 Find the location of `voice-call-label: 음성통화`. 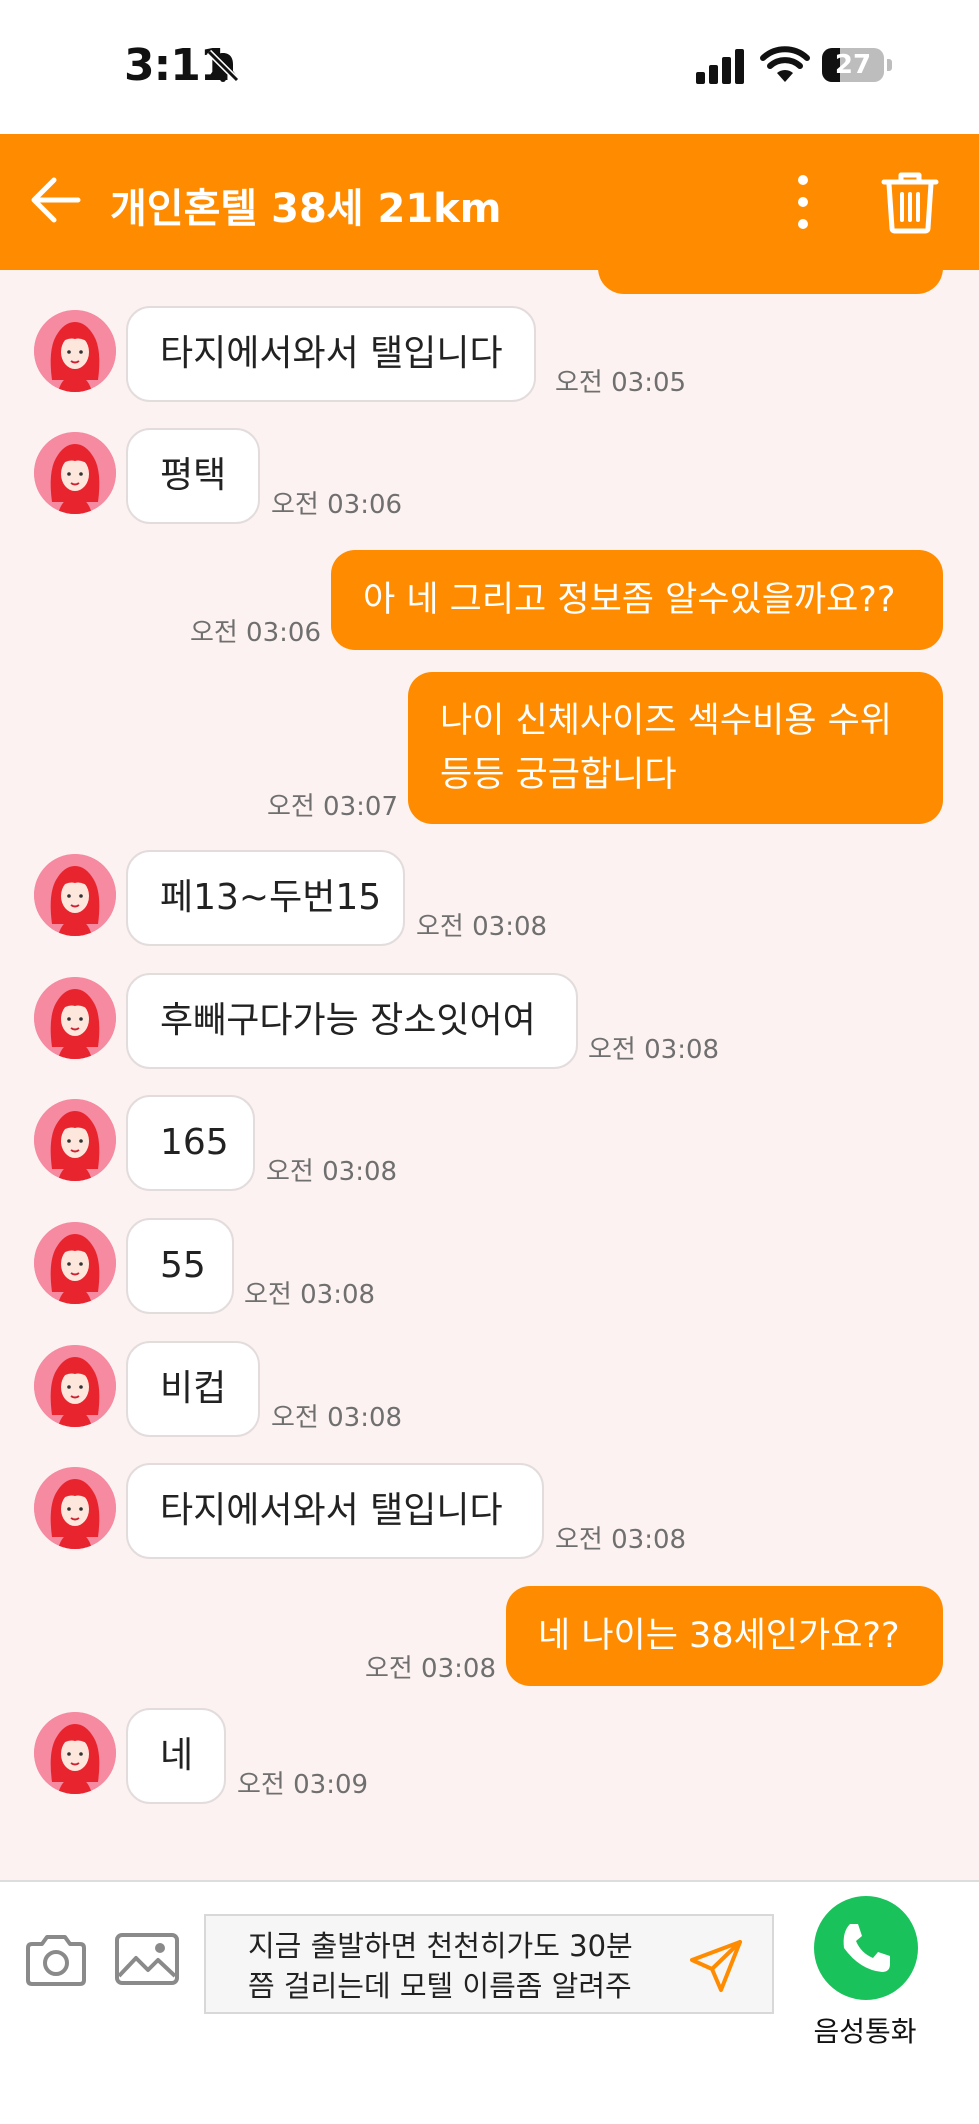

voice-call-label: 음성통화 is located at coordinates (865, 2031).